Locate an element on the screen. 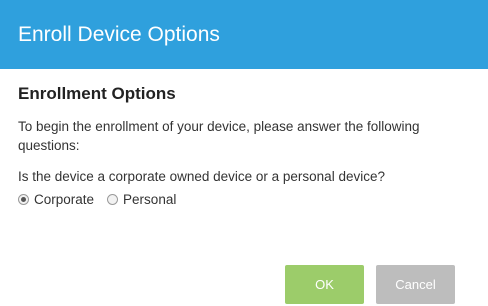  radio-personal-label: Personal is located at coordinates (149, 199).